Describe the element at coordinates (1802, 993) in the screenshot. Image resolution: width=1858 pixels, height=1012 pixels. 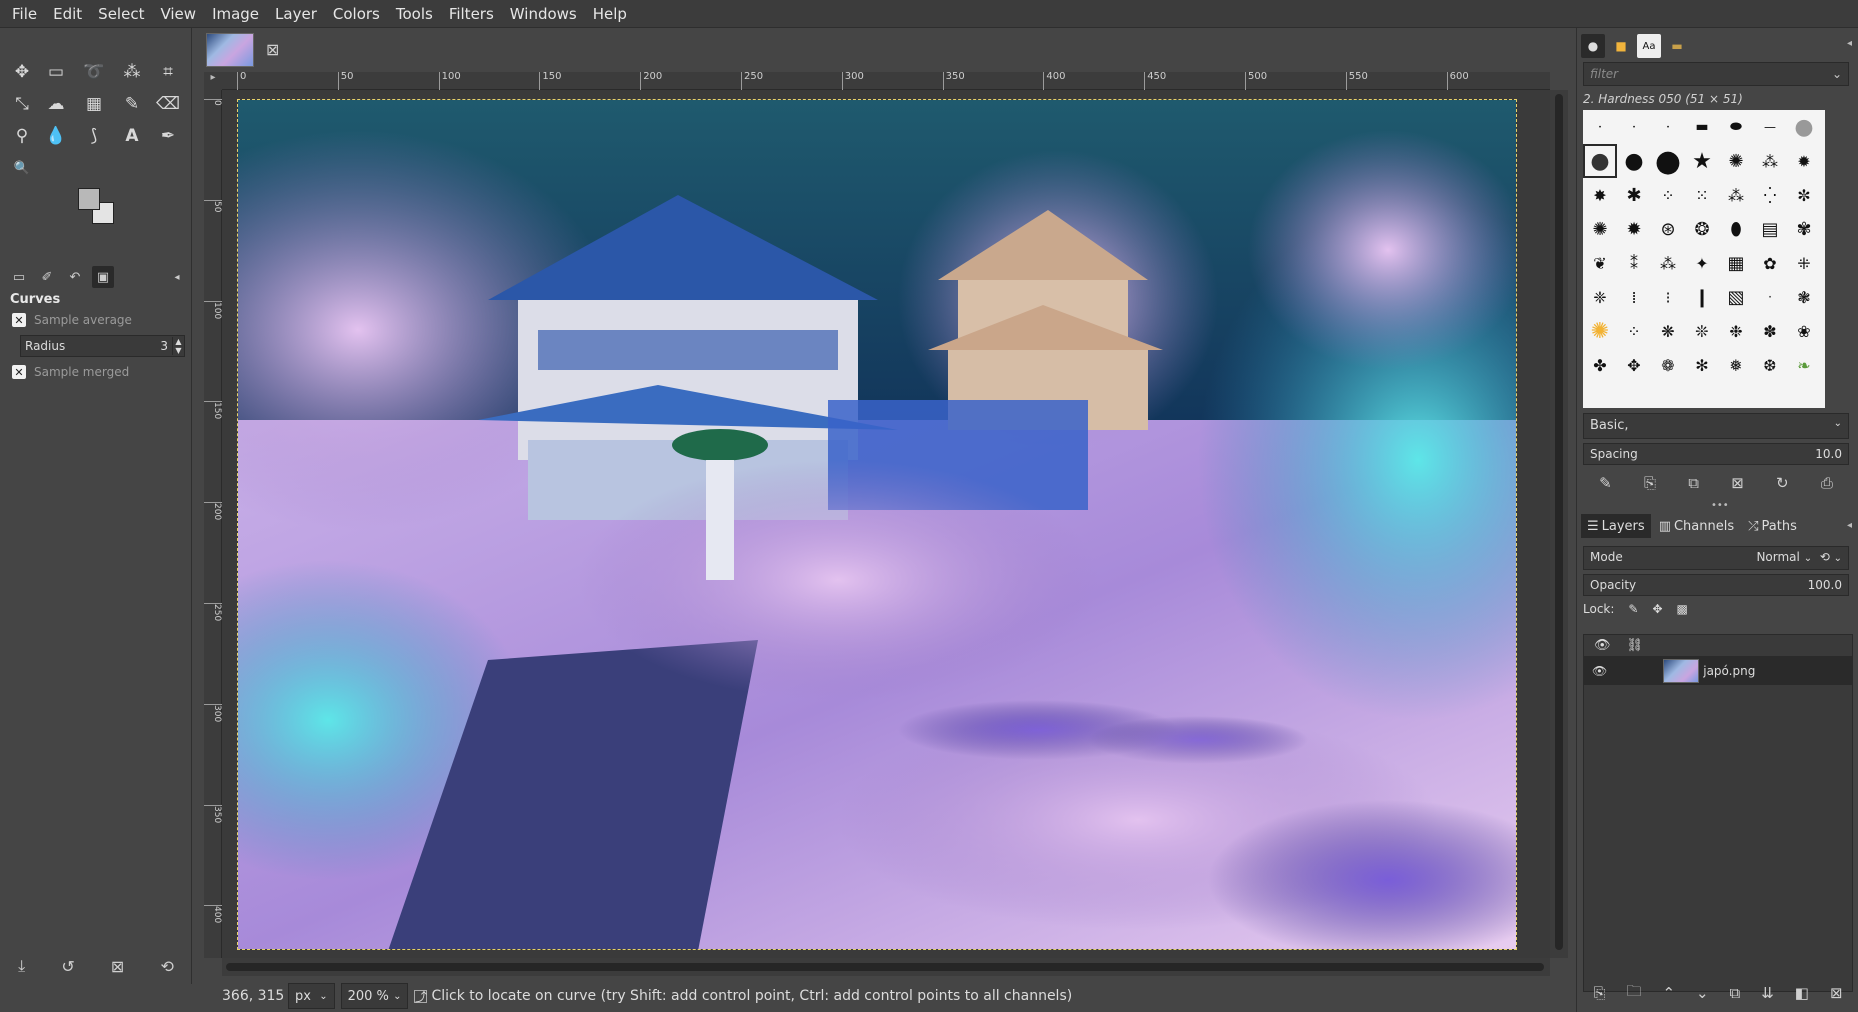
I see `mask-layer-icon: ◧` at that location.